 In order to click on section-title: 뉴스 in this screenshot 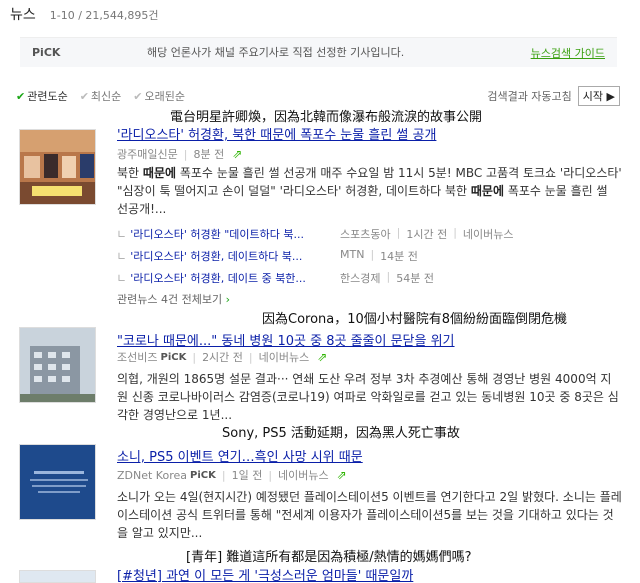, I will do `click(23, 15)`.